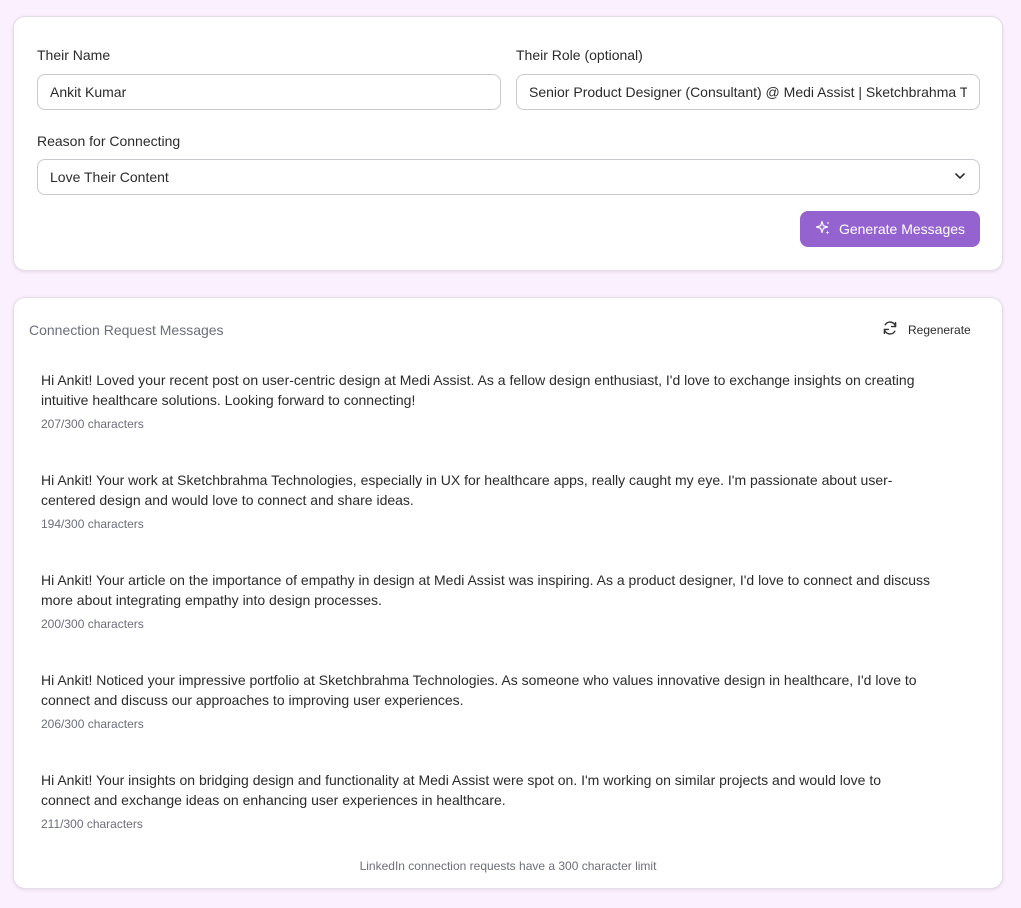 This screenshot has width=1021, height=908. I want to click on regenerate-button: Regenerate, so click(926, 329).